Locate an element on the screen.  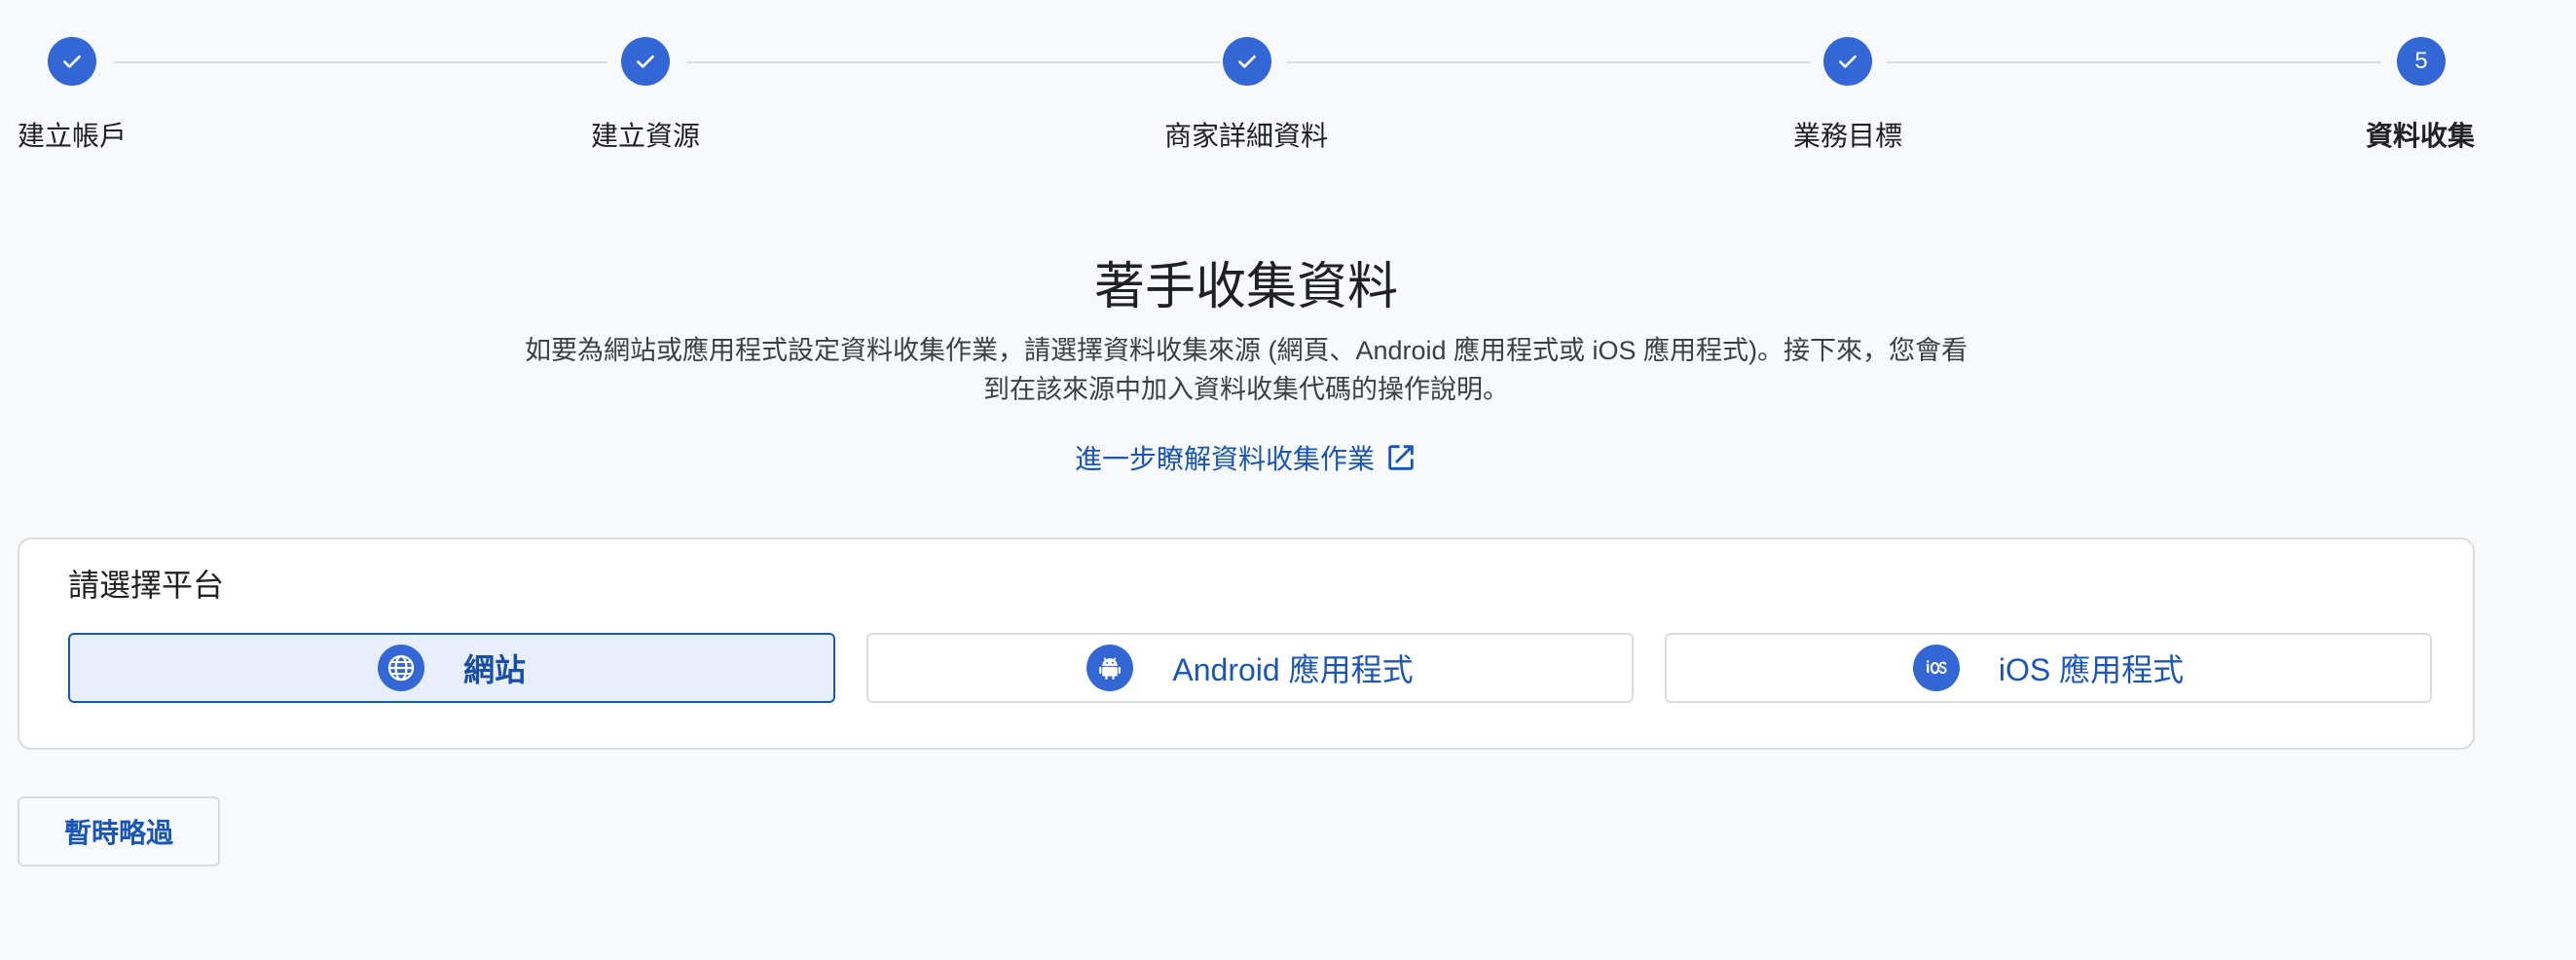
step-2-complete-indicator is located at coordinates (645, 61).